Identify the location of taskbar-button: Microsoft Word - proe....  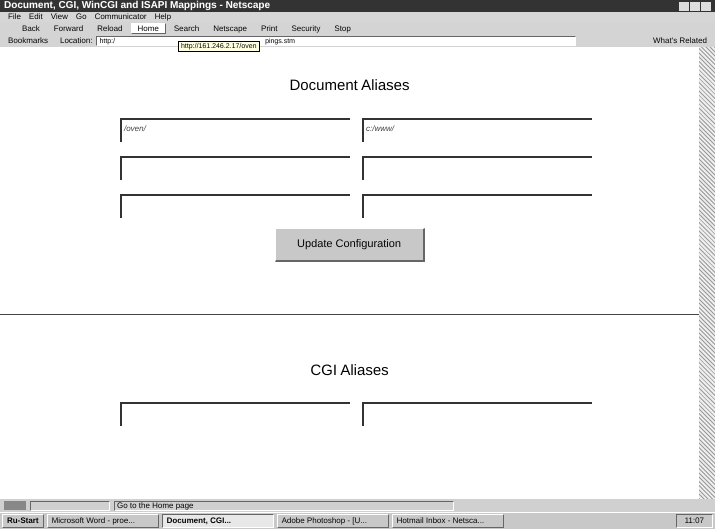
(102, 521).